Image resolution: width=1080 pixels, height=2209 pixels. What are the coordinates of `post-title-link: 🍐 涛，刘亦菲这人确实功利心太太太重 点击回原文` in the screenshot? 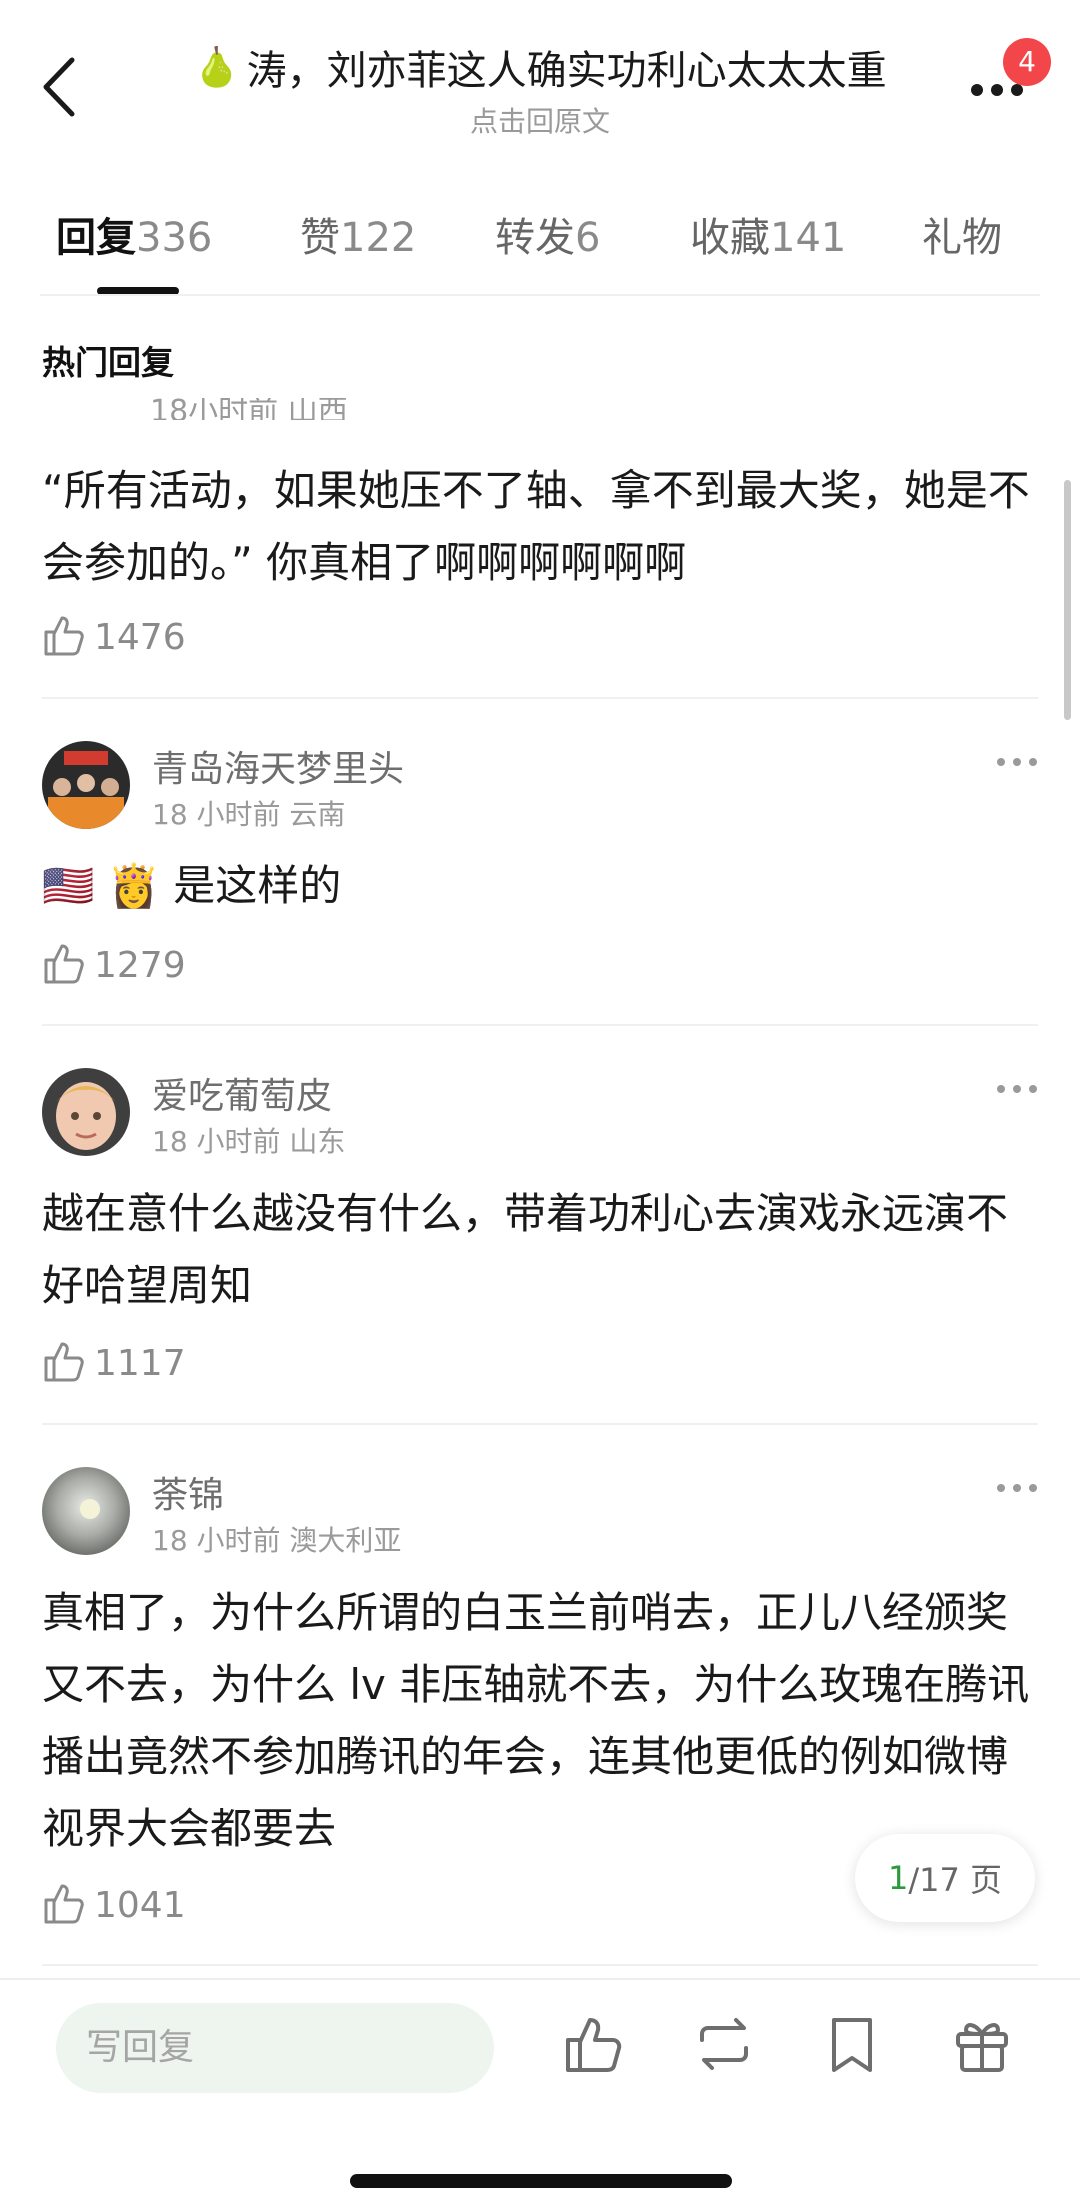 It's located at (540, 89).